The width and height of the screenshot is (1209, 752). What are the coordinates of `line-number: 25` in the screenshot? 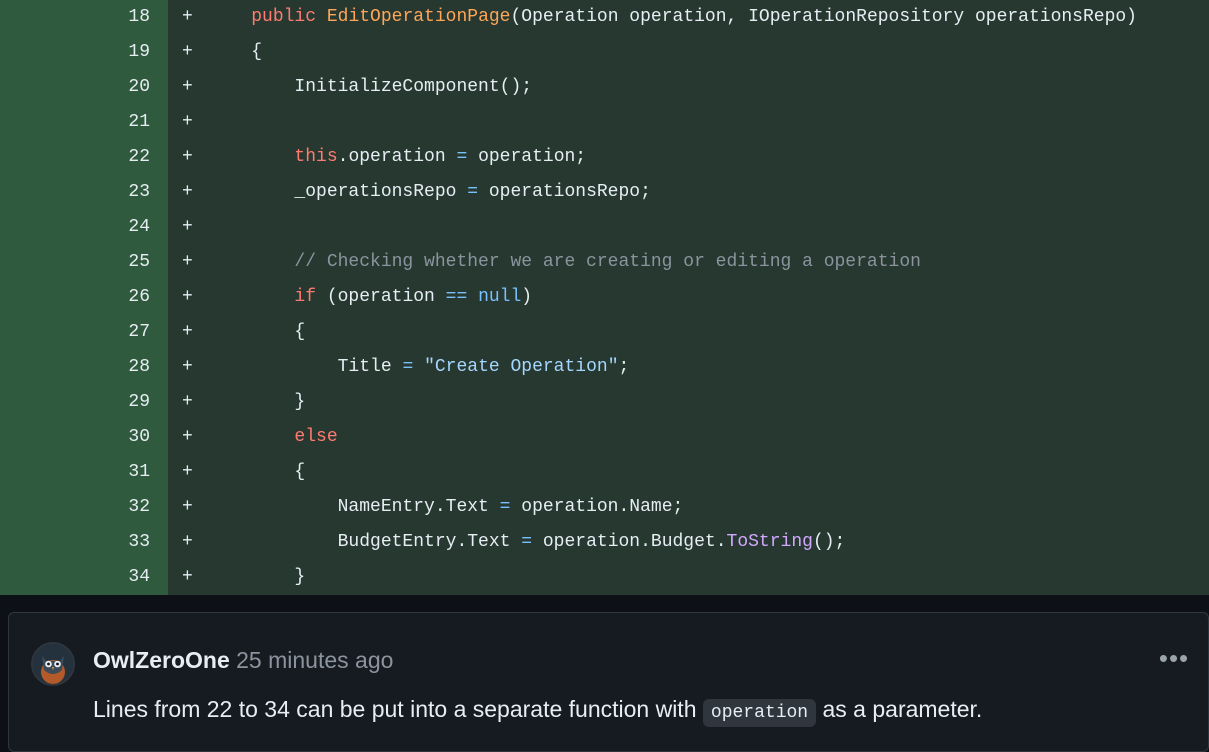 It's located at (84, 262).